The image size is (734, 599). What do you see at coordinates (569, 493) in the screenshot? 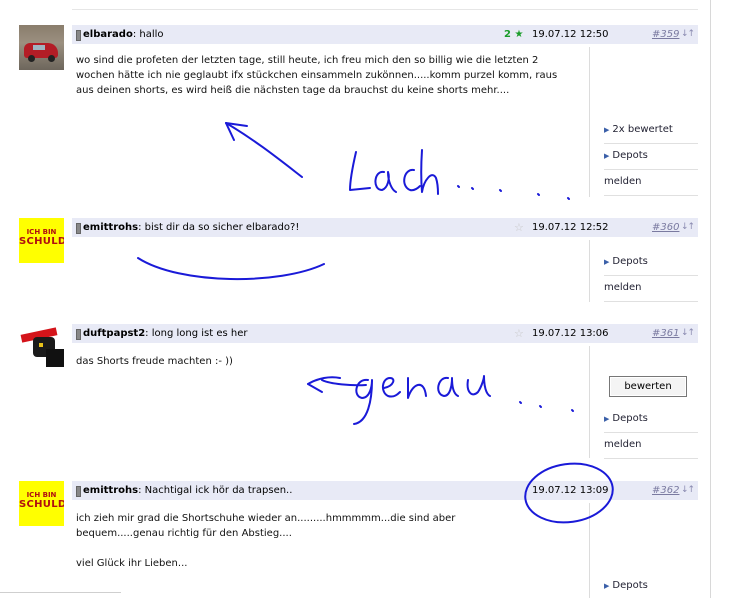
I see `time-circle` at bounding box center [569, 493].